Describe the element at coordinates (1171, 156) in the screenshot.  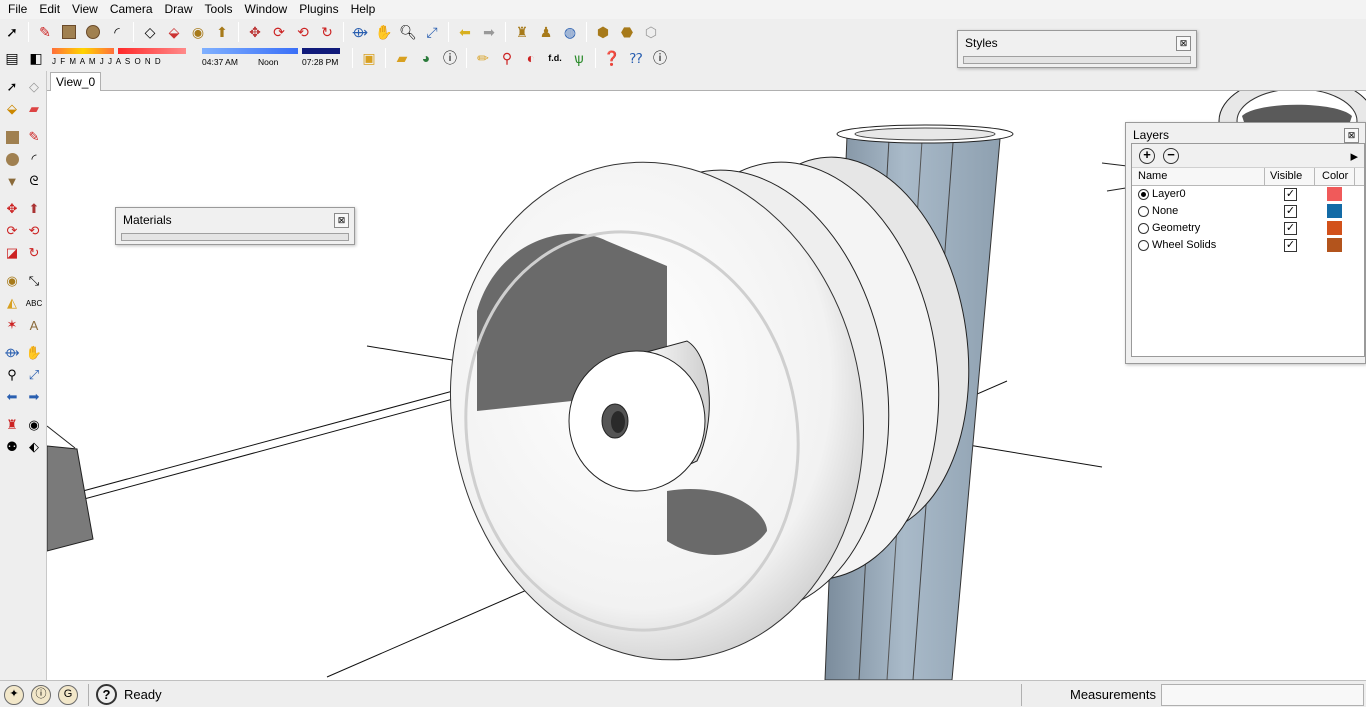
I see `delete-layer-icon: −` at that location.